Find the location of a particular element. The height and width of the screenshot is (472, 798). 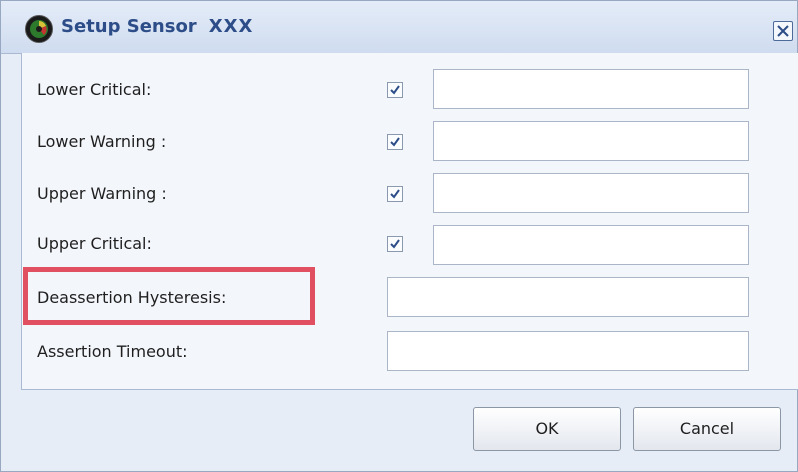

lower-warning-checkbox is located at coordinates (395, 142).